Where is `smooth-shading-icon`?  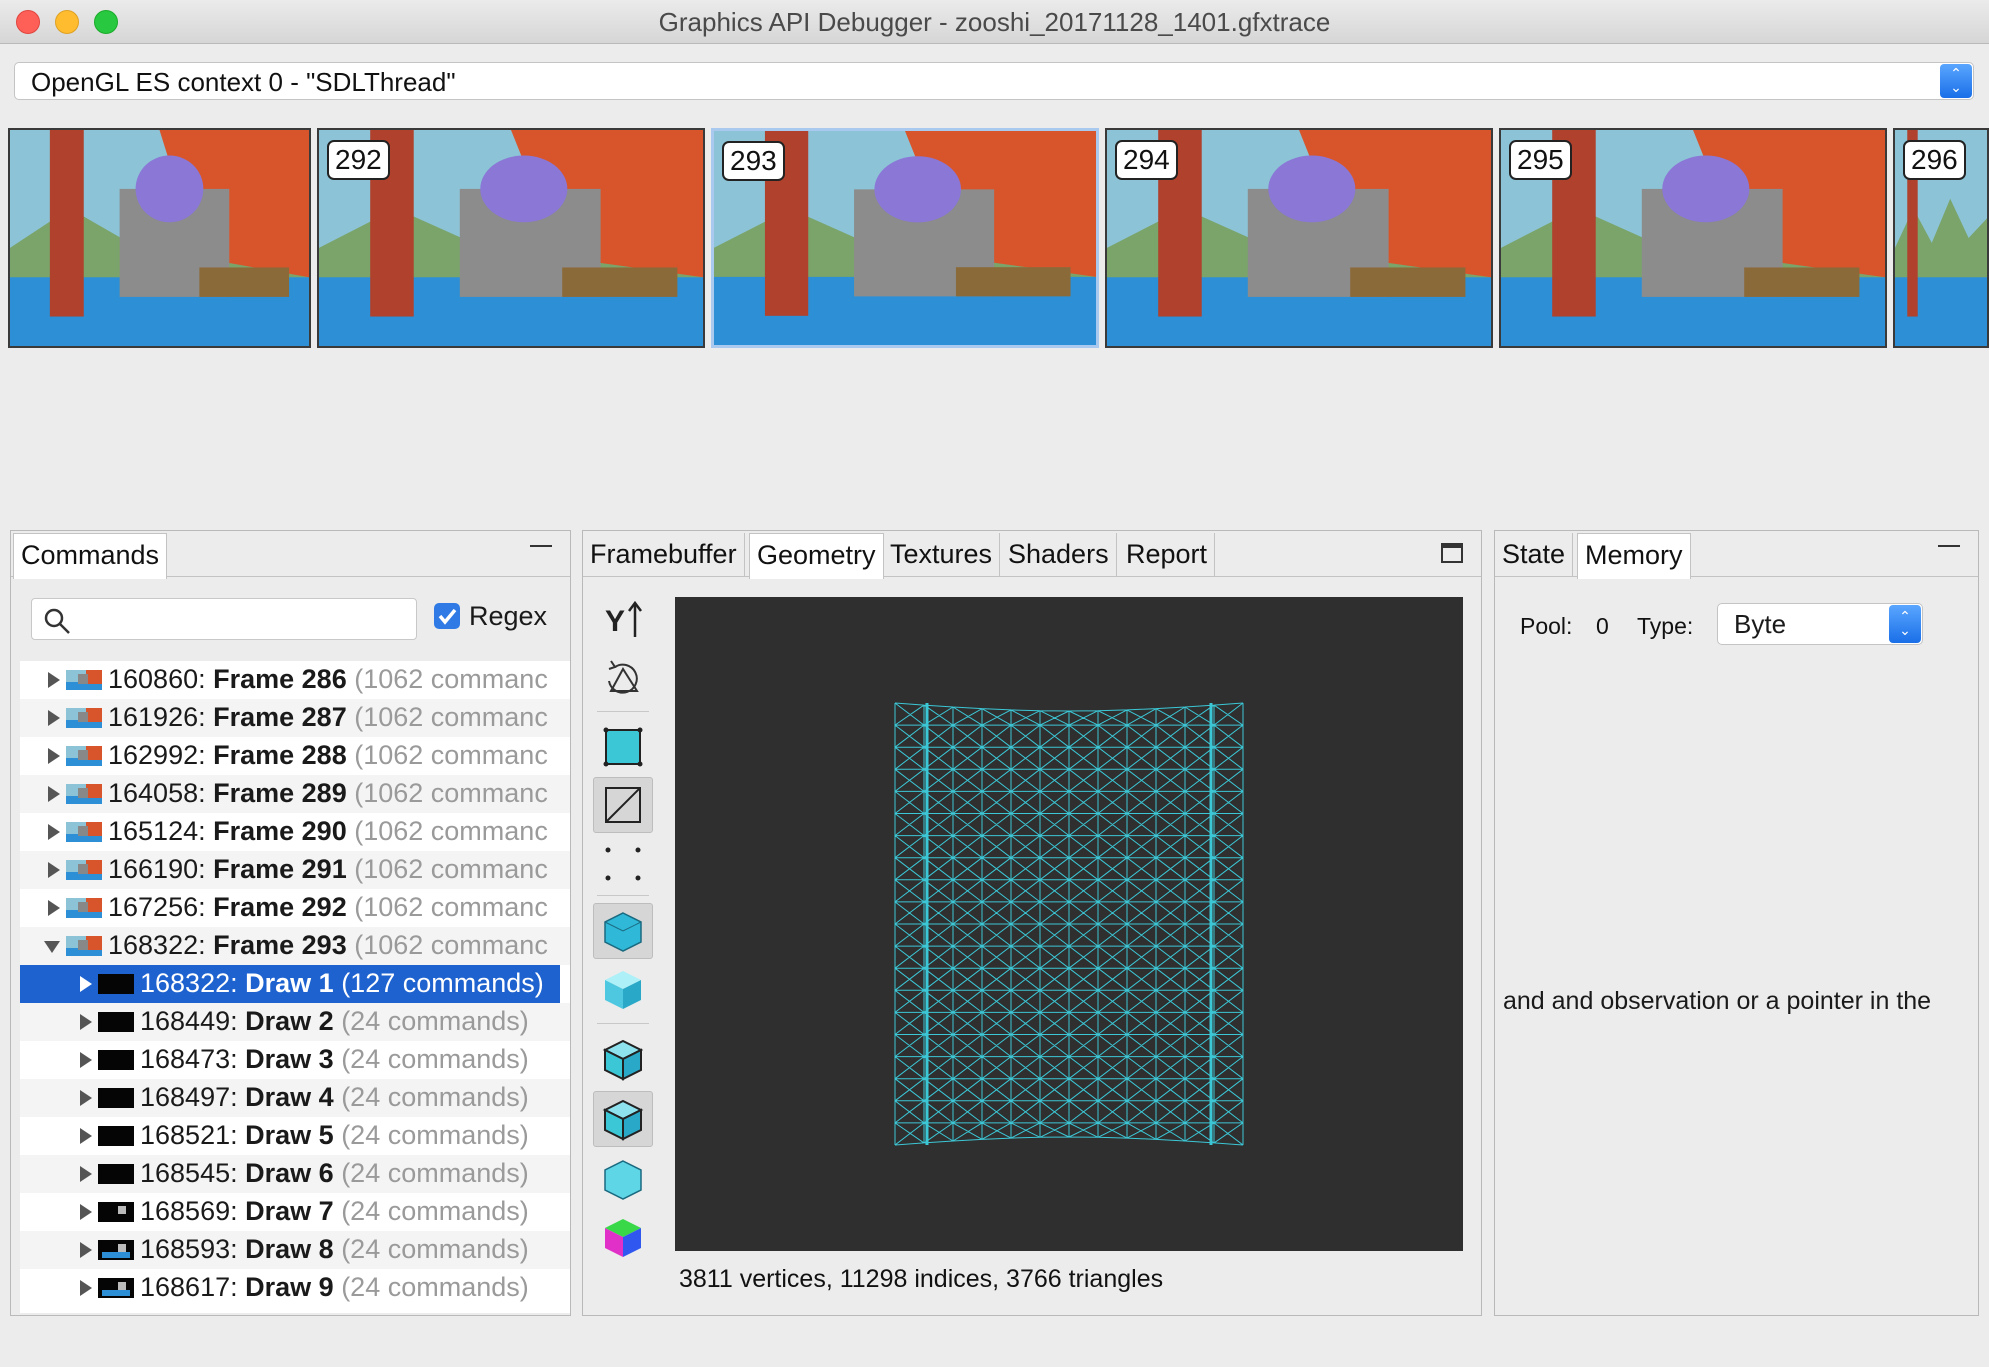
smooth-shading-icon is located at coordinates (623, 931).